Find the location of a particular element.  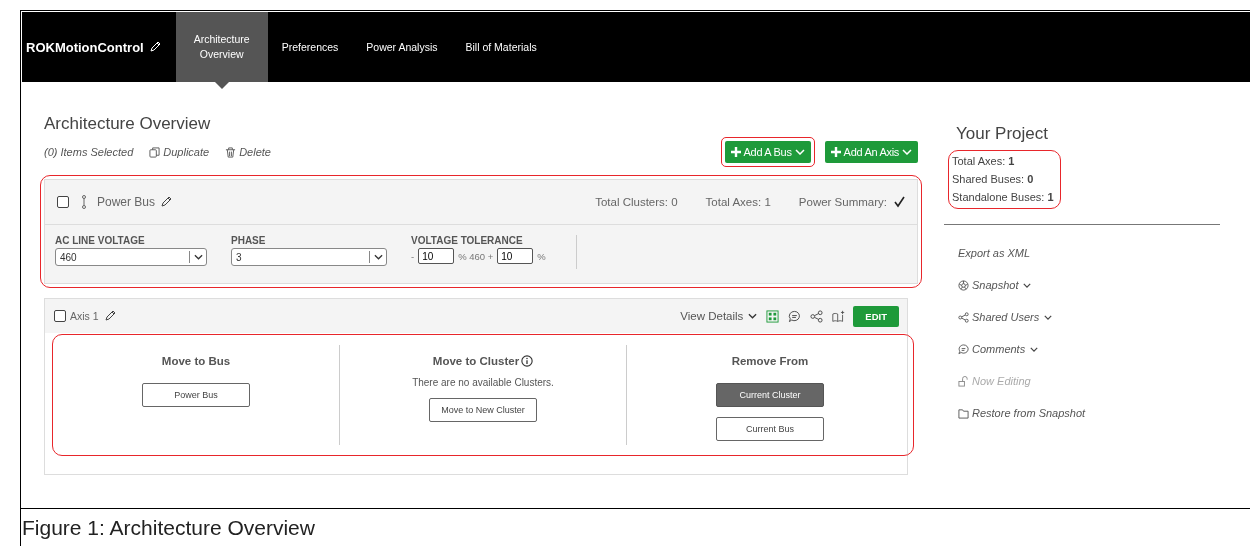

tab-pointer is located at coordinates (221, 85).